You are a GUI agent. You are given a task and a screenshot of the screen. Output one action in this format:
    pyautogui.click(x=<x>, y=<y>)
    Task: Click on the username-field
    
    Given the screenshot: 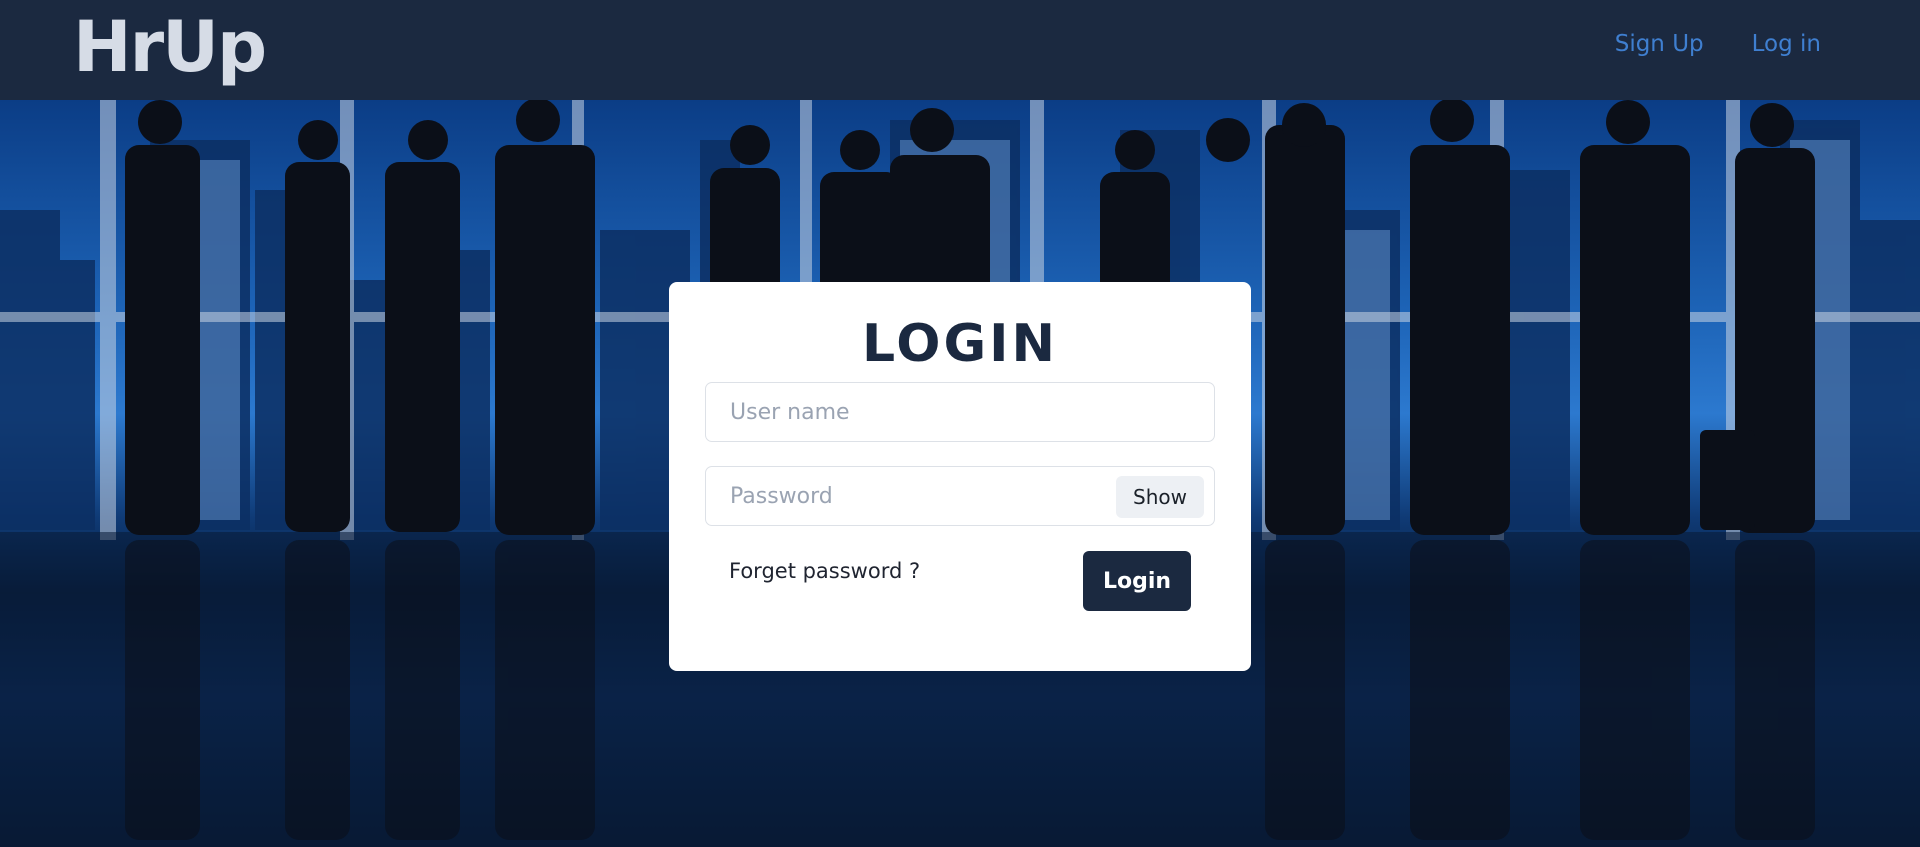 What is the action you would take?
    pyautogui.click(x=960, y=412)
    